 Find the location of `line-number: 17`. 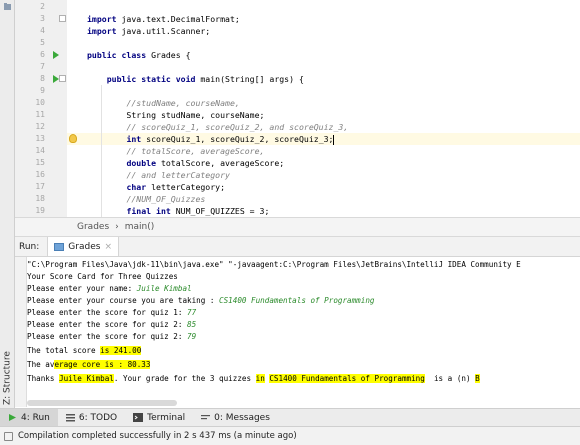

line-number: 17 is located at coordinates (40, 186).